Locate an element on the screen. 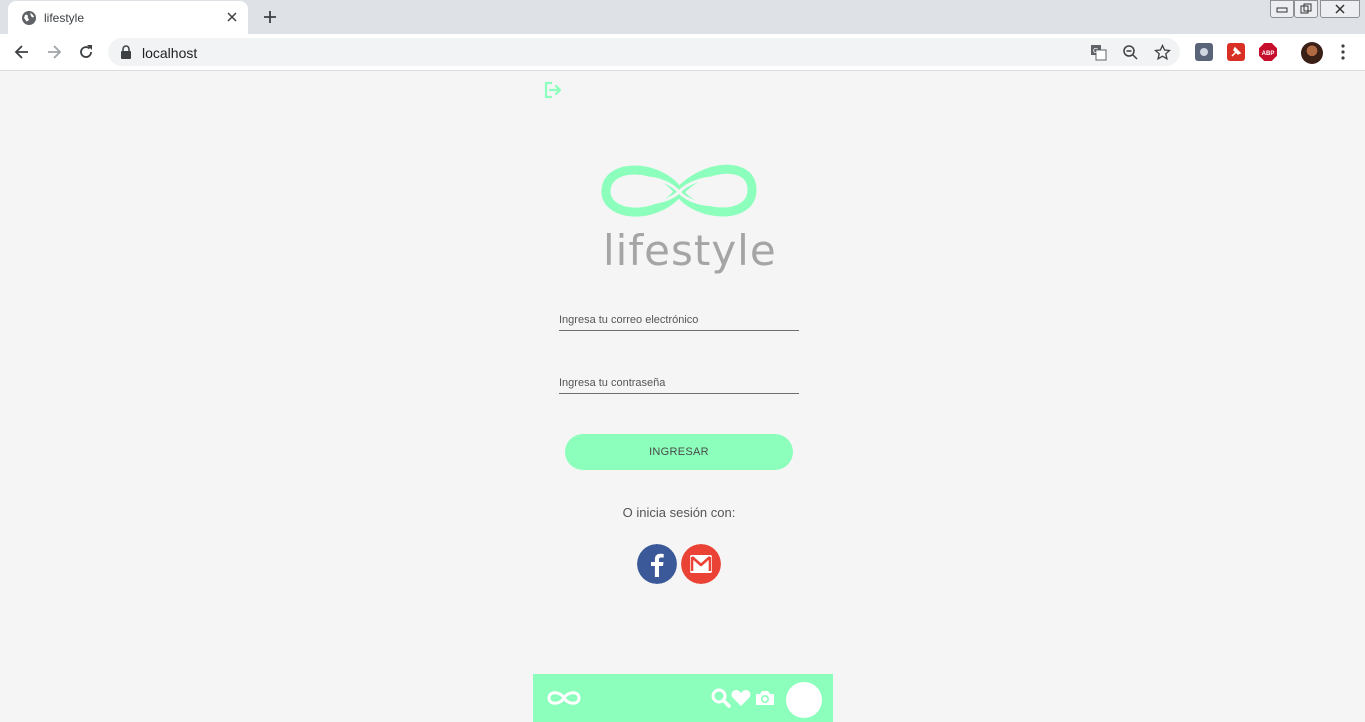 The width and height of the screenshot is (1365, 722). browser-tab: lifestyle is located at coordinates (128, 17).